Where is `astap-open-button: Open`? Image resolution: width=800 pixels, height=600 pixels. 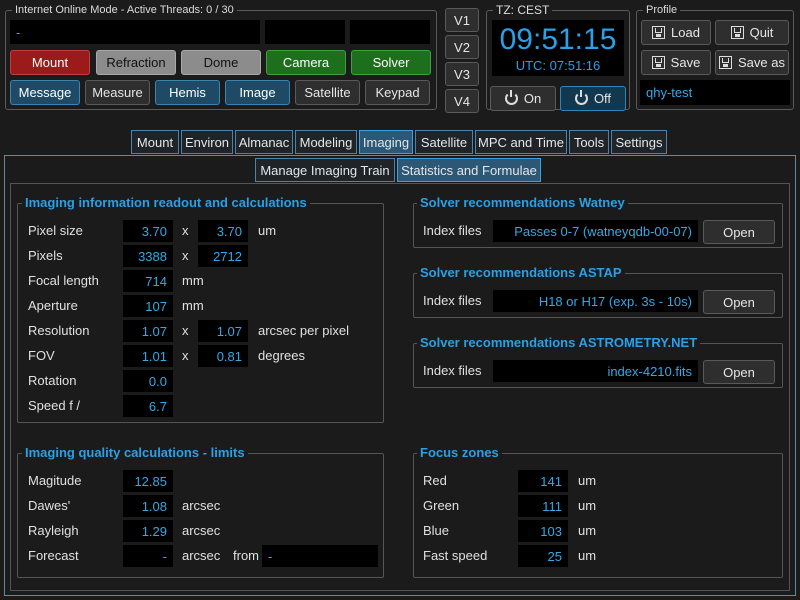 astap-open-button: Open is located at coordinates (739, 302).